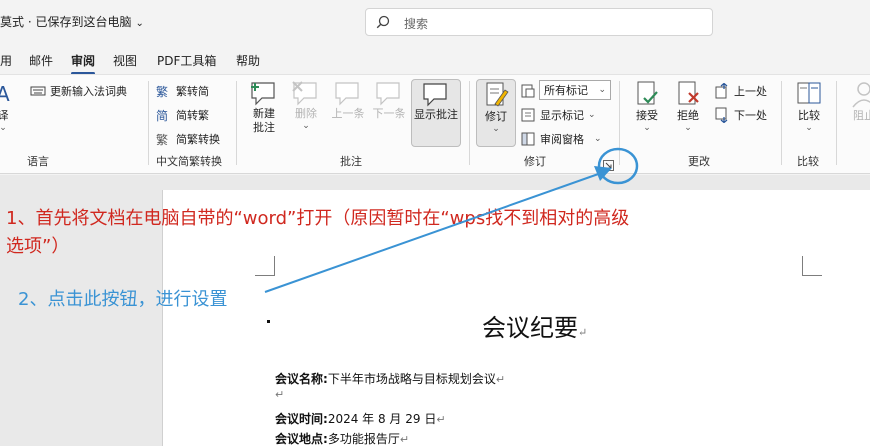 Image resolution: width=870 pixels, height=446 pixels. What do you see at coordinates (383, 22) in the screenshot?
I see `search-icon` at bounding box center [383, 22].